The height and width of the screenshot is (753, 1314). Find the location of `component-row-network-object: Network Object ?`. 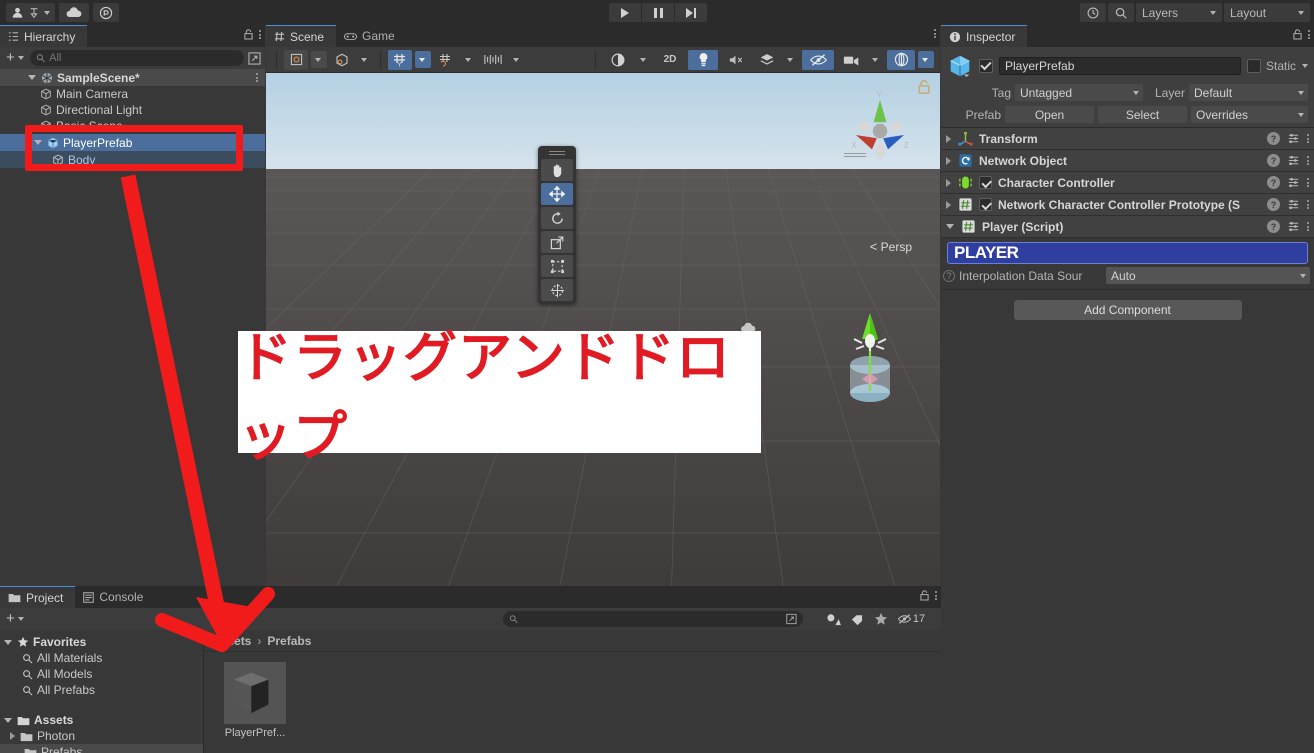

component-row-network-object: Network Object ? is located at coordinates (1127, 161).